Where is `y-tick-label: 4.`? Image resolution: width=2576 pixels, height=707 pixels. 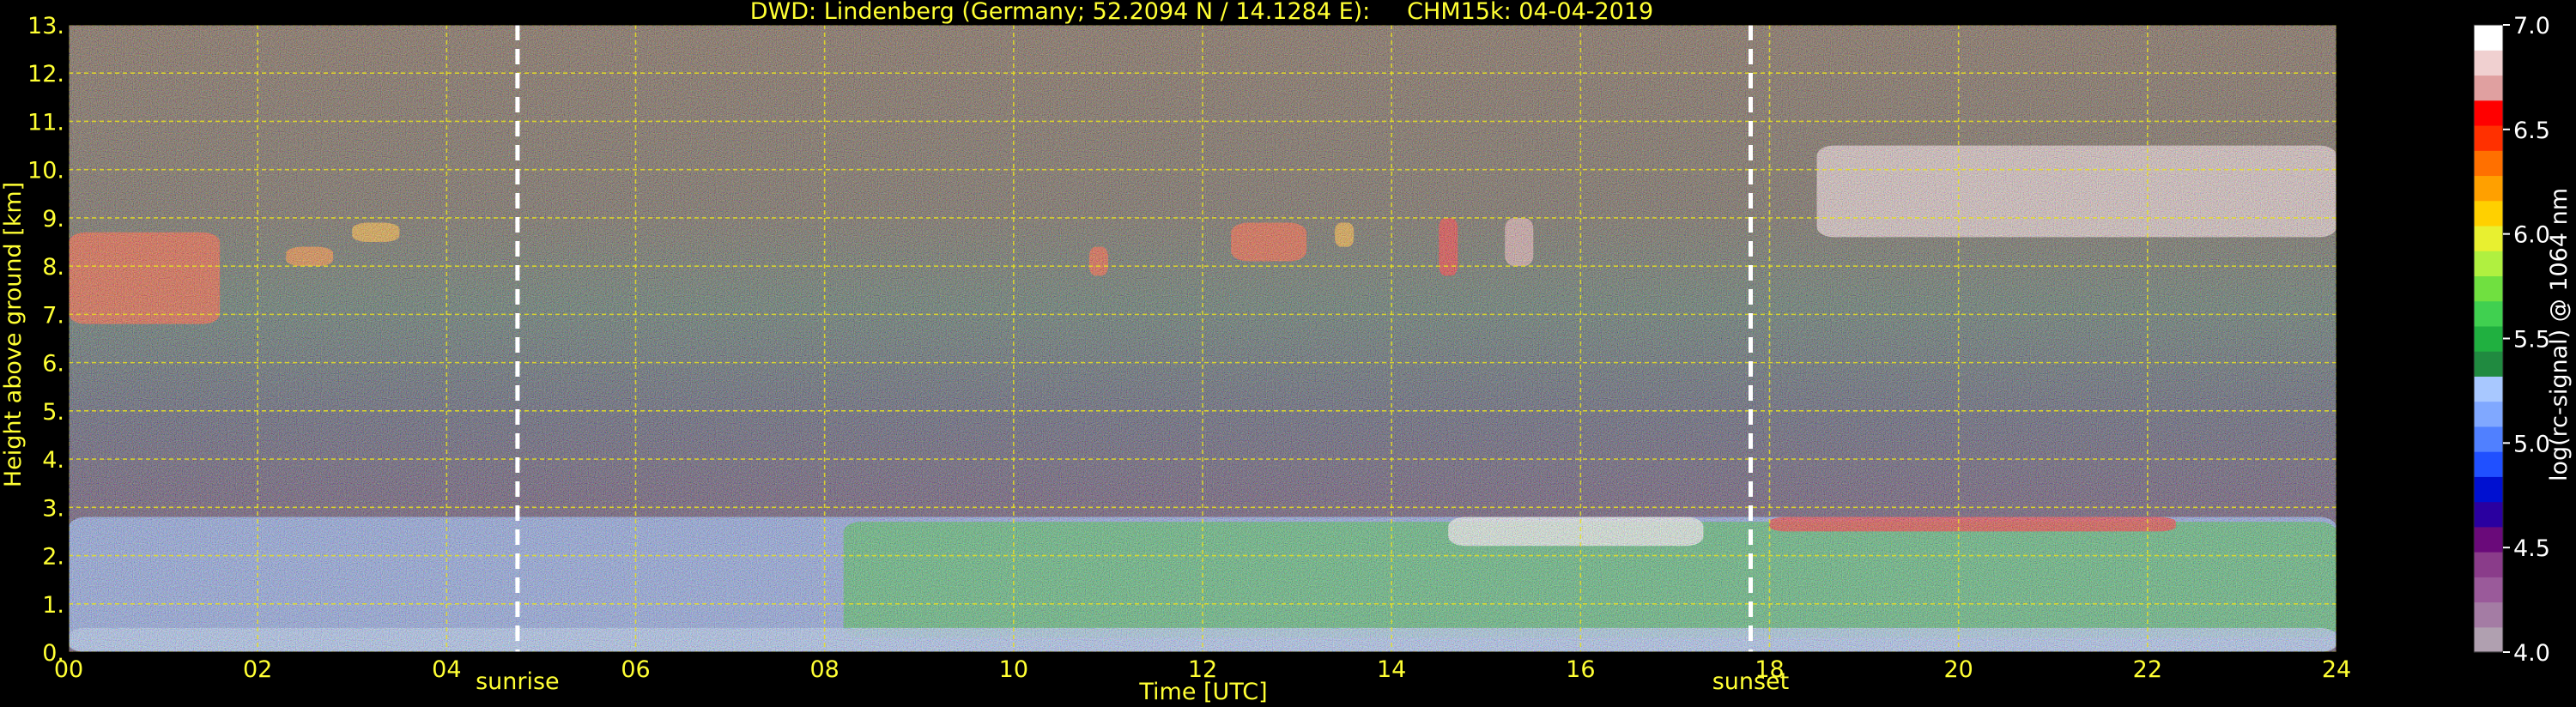 y-tick-label: 4. is located at coordinates (53, 460).